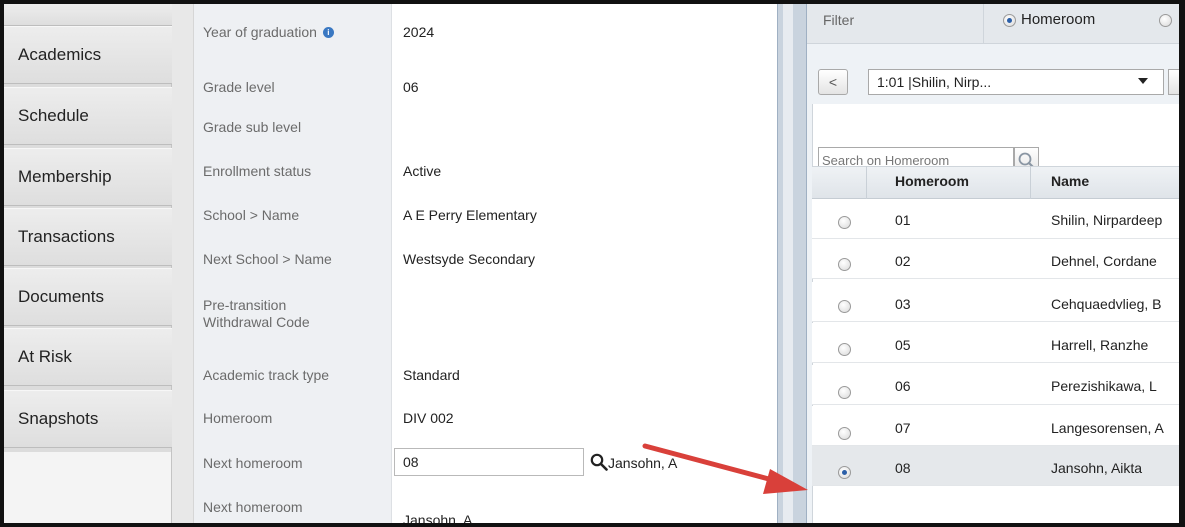  What do you see at coordinates (788, 263) in the screenshot?
I see `scrollbar-track` at bounding box center [788, 263].